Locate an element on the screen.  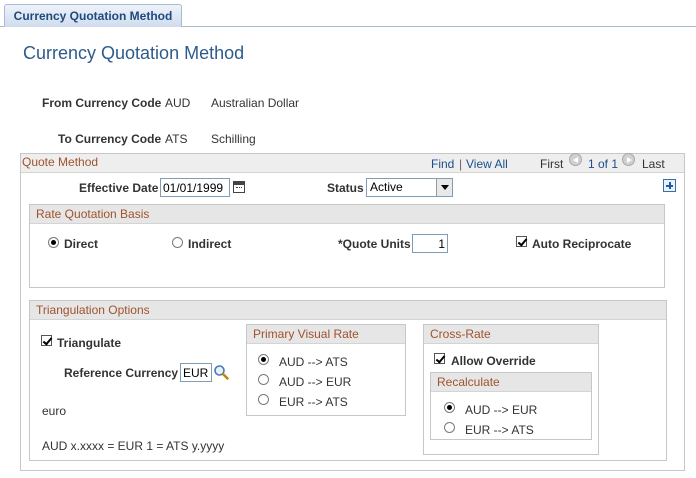
dropdown-arrow-icon is located at coordinates (444, 187).